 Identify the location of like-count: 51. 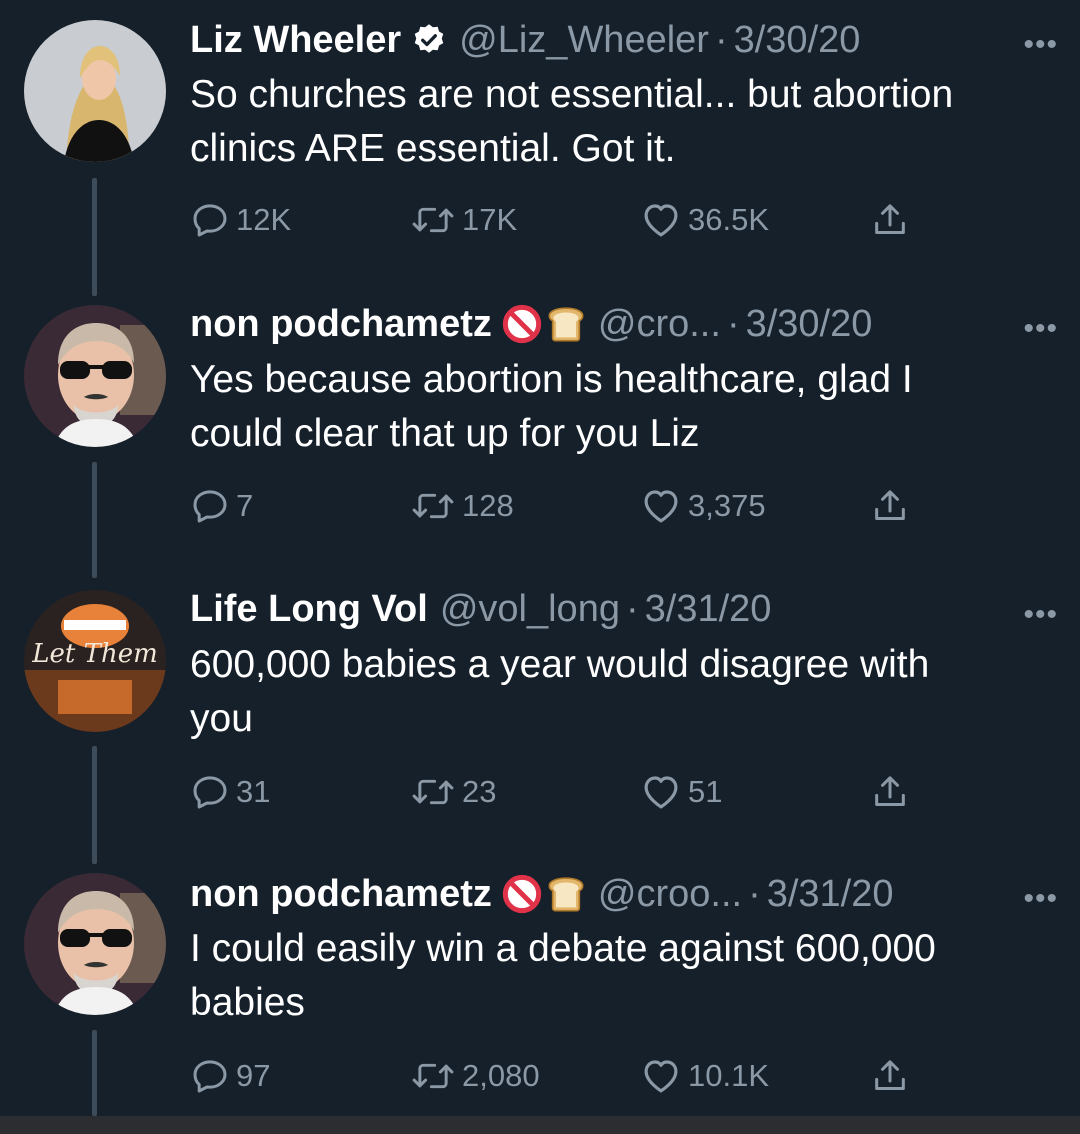
(705, 791).